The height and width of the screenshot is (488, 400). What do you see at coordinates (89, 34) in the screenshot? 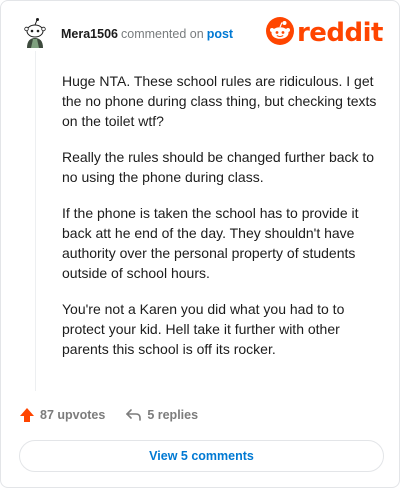
I see `username-link: Mera1506` at bounding box center [89, 34].